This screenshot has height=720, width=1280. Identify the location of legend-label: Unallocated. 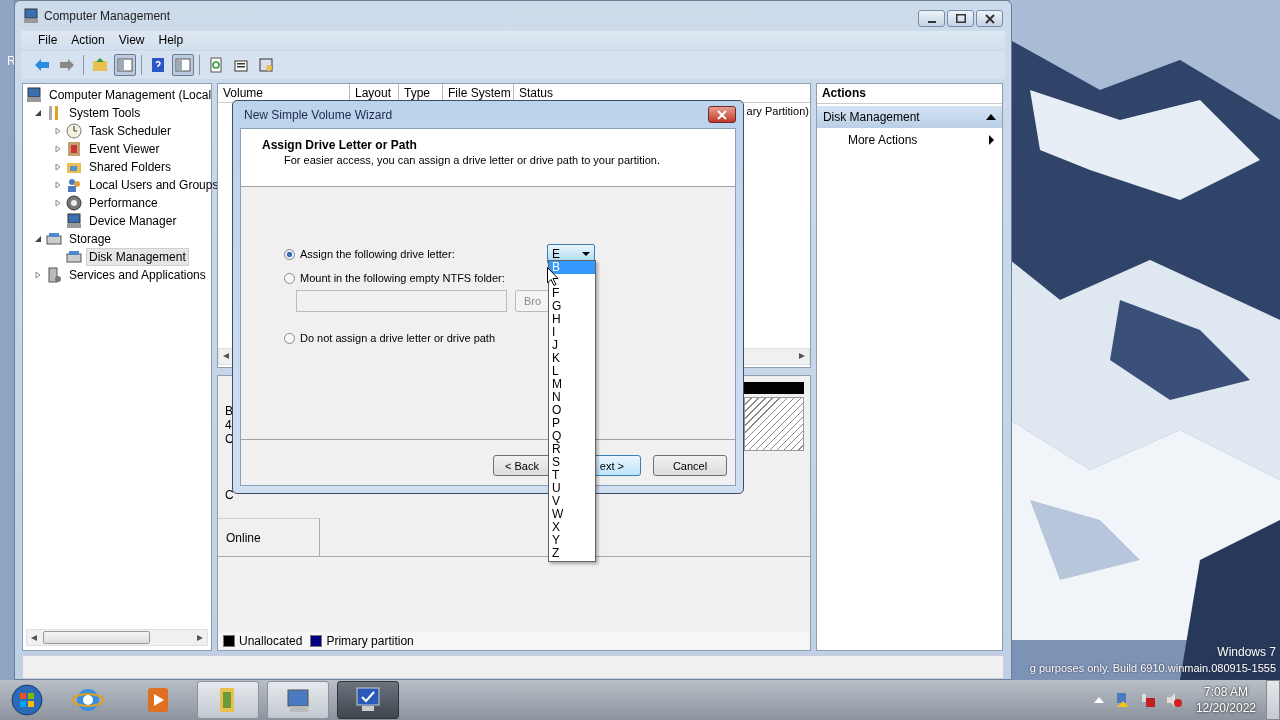
(271, 641).